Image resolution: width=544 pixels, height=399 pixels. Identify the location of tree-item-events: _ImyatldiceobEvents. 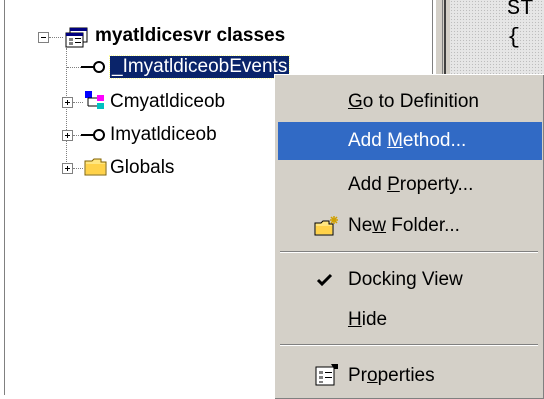
(199, 67).